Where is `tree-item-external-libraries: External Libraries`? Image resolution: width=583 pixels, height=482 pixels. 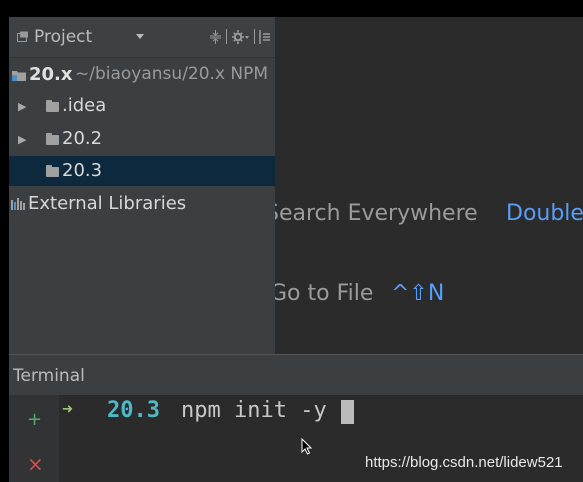
tree-item-external-libraries: External Libraries is located at coordinates (142, 204).